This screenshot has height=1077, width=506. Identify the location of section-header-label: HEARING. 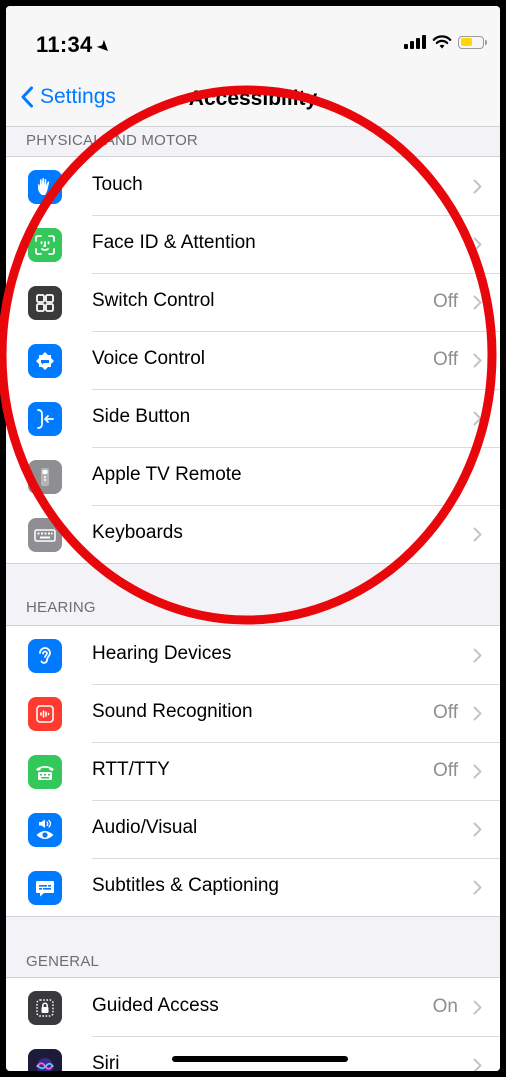
(61, 607).